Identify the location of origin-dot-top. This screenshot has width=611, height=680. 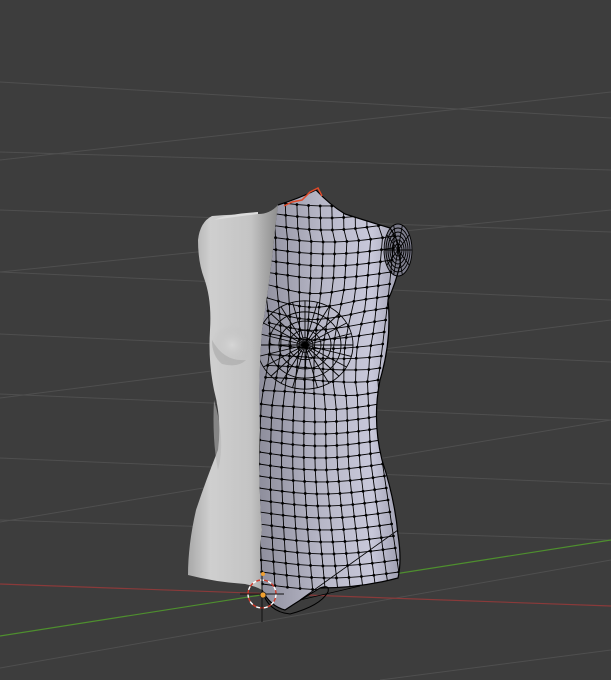
(263, 574).